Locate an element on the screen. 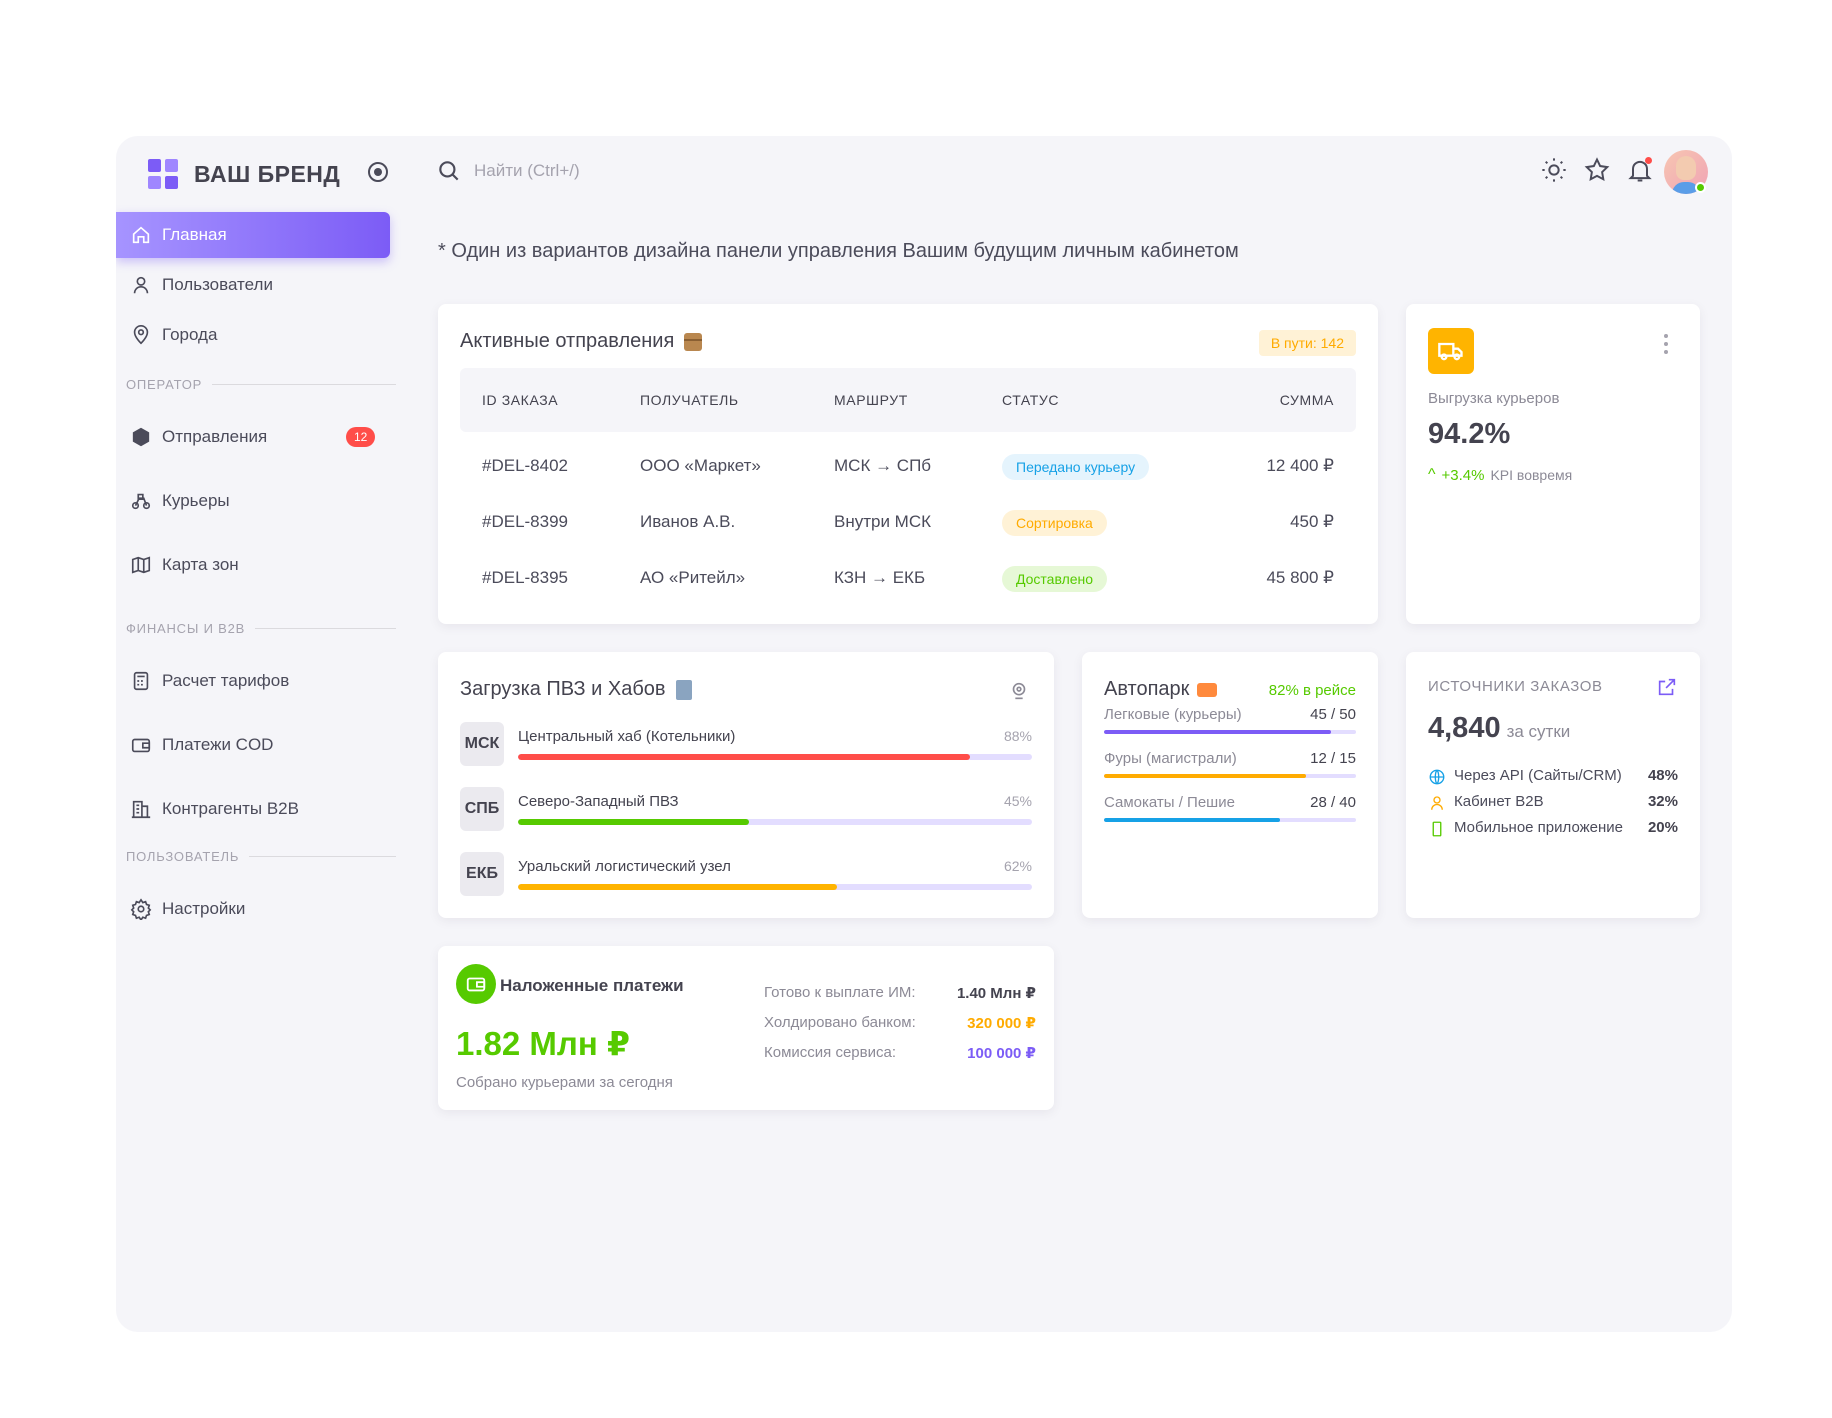 The height and width of the screenshot is (1418, 1832). fleet-type: Легковые (курьеры) is located at coordinates (1173, 714).